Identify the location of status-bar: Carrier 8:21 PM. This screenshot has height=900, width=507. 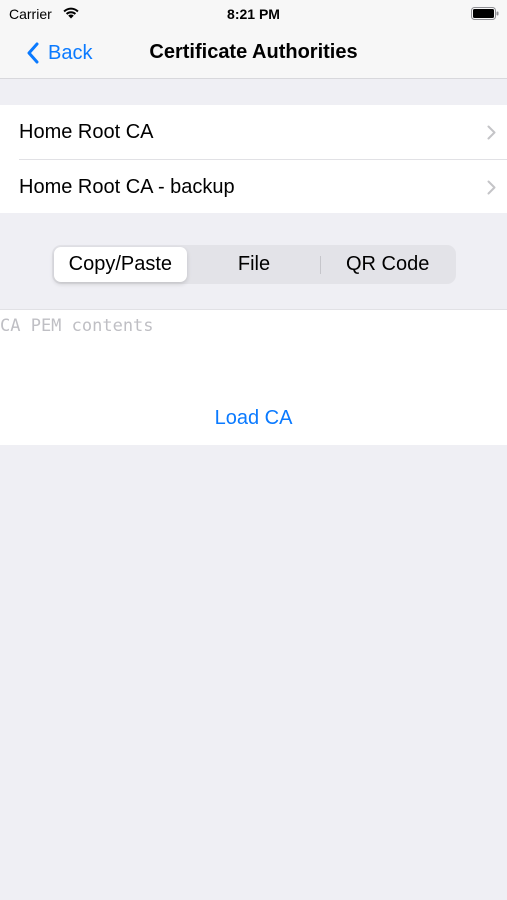
(253, 13).